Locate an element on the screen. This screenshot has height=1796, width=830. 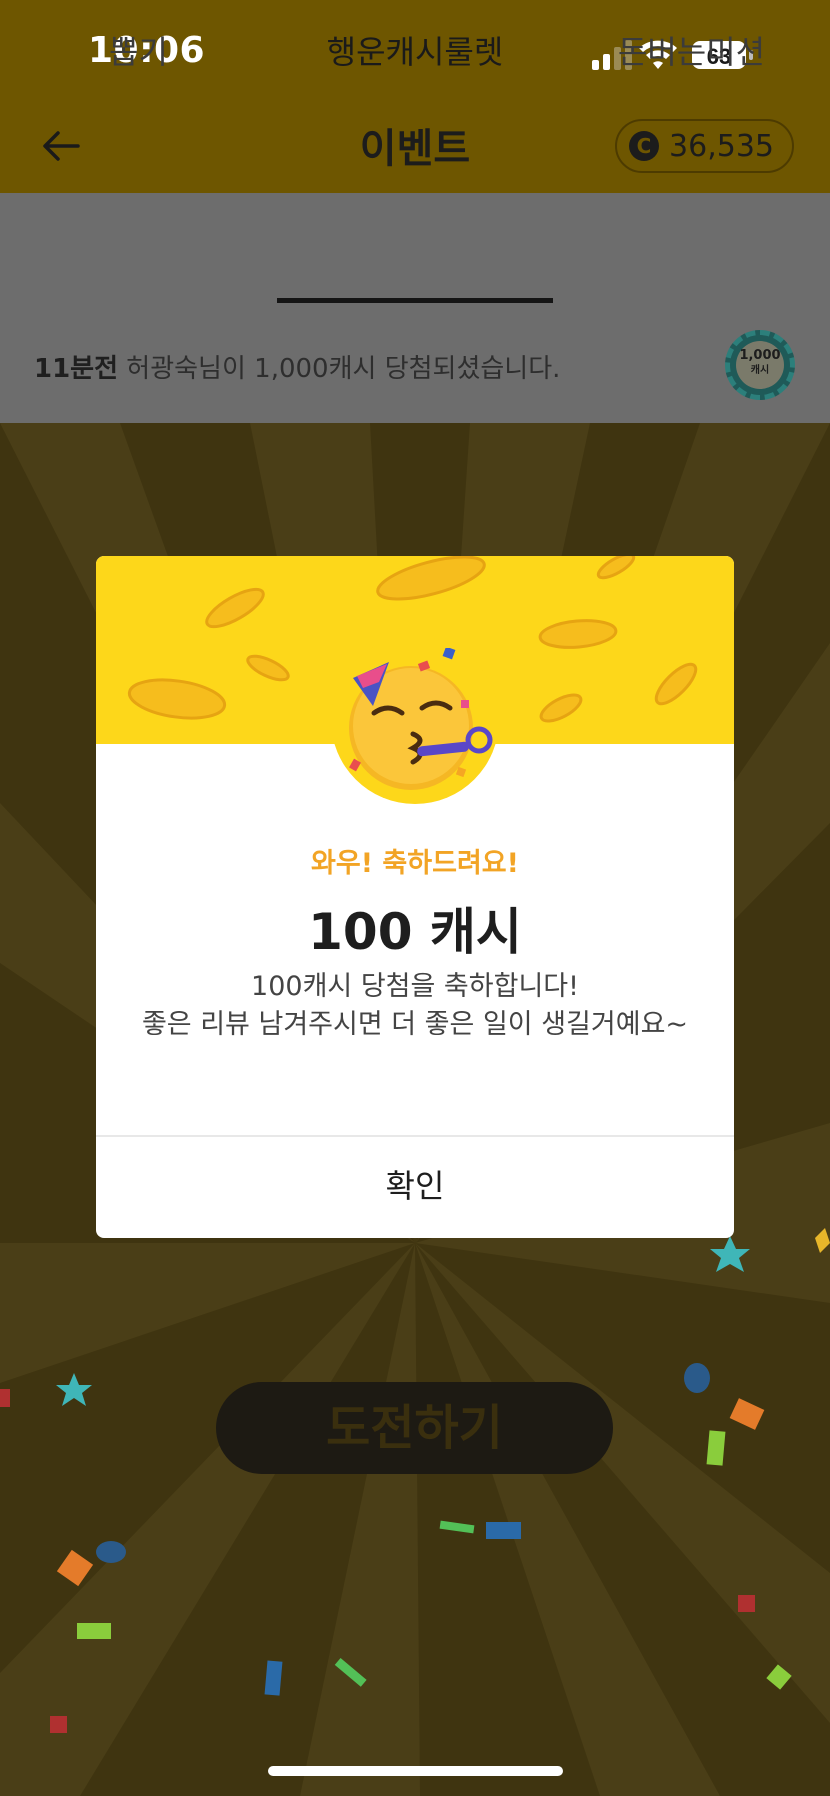
tab-lucky-roulette: 행운캐시룰렛 is located at coordinates (415, 56).